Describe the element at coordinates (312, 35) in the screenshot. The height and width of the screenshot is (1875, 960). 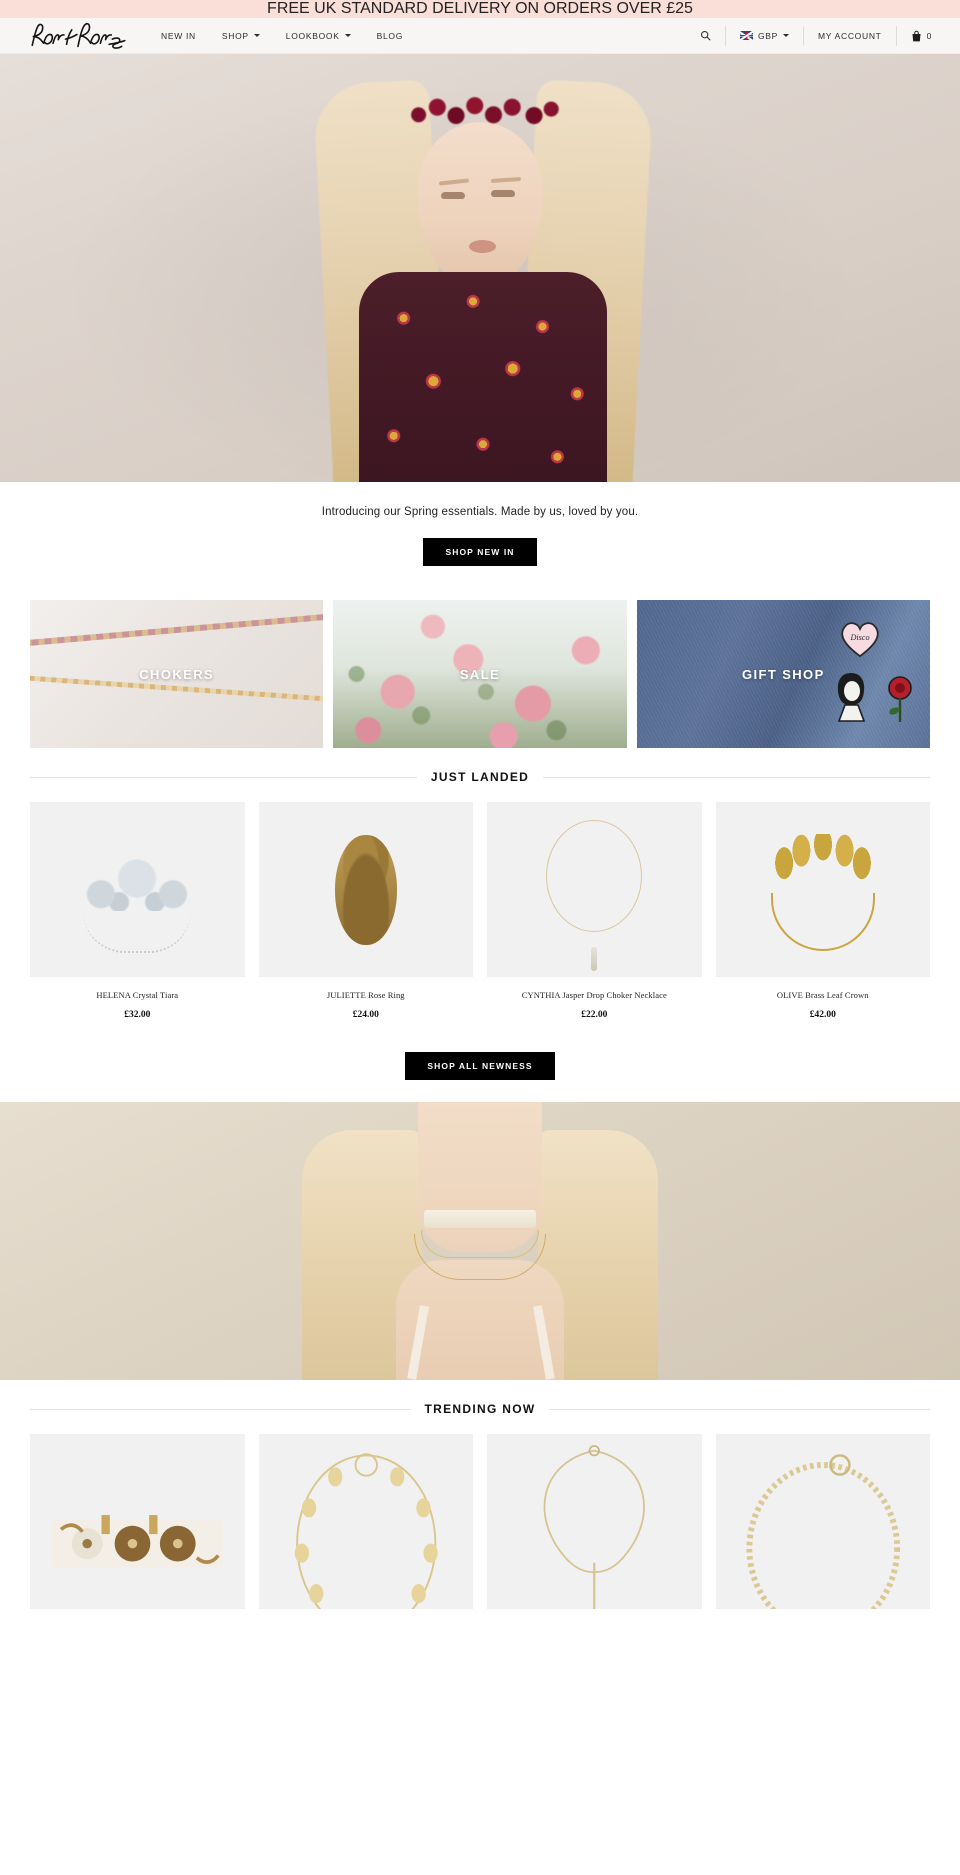
I see `nav-label: LOOKBOOK` at that location.